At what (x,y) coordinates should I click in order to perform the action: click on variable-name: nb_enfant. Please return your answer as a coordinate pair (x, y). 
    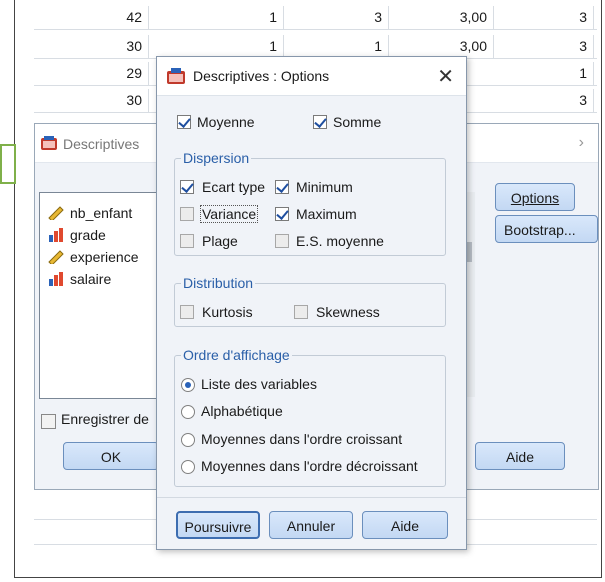
    Looking at the image, I should click on (101, 213).